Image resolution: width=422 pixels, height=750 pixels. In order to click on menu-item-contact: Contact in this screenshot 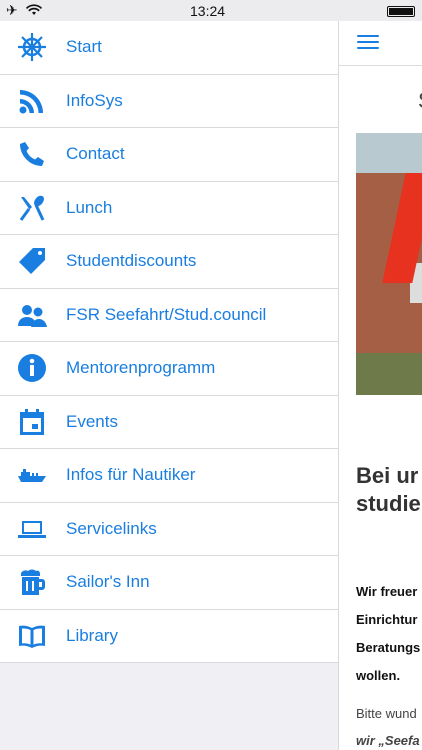, I will do `click(169, 155)`.